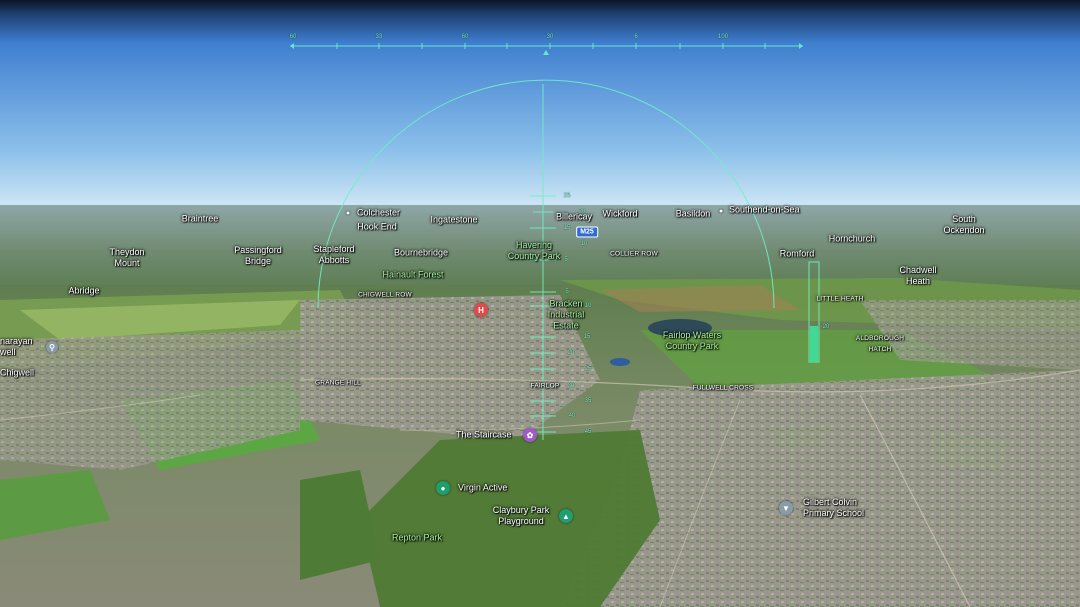 This screenshot has width=1080, height=607. What do you see at coordinates (126, 258) in the screenshot?
I see `place-label-theydon-mount: Theydon Mount` at bounding box center [126, 258].